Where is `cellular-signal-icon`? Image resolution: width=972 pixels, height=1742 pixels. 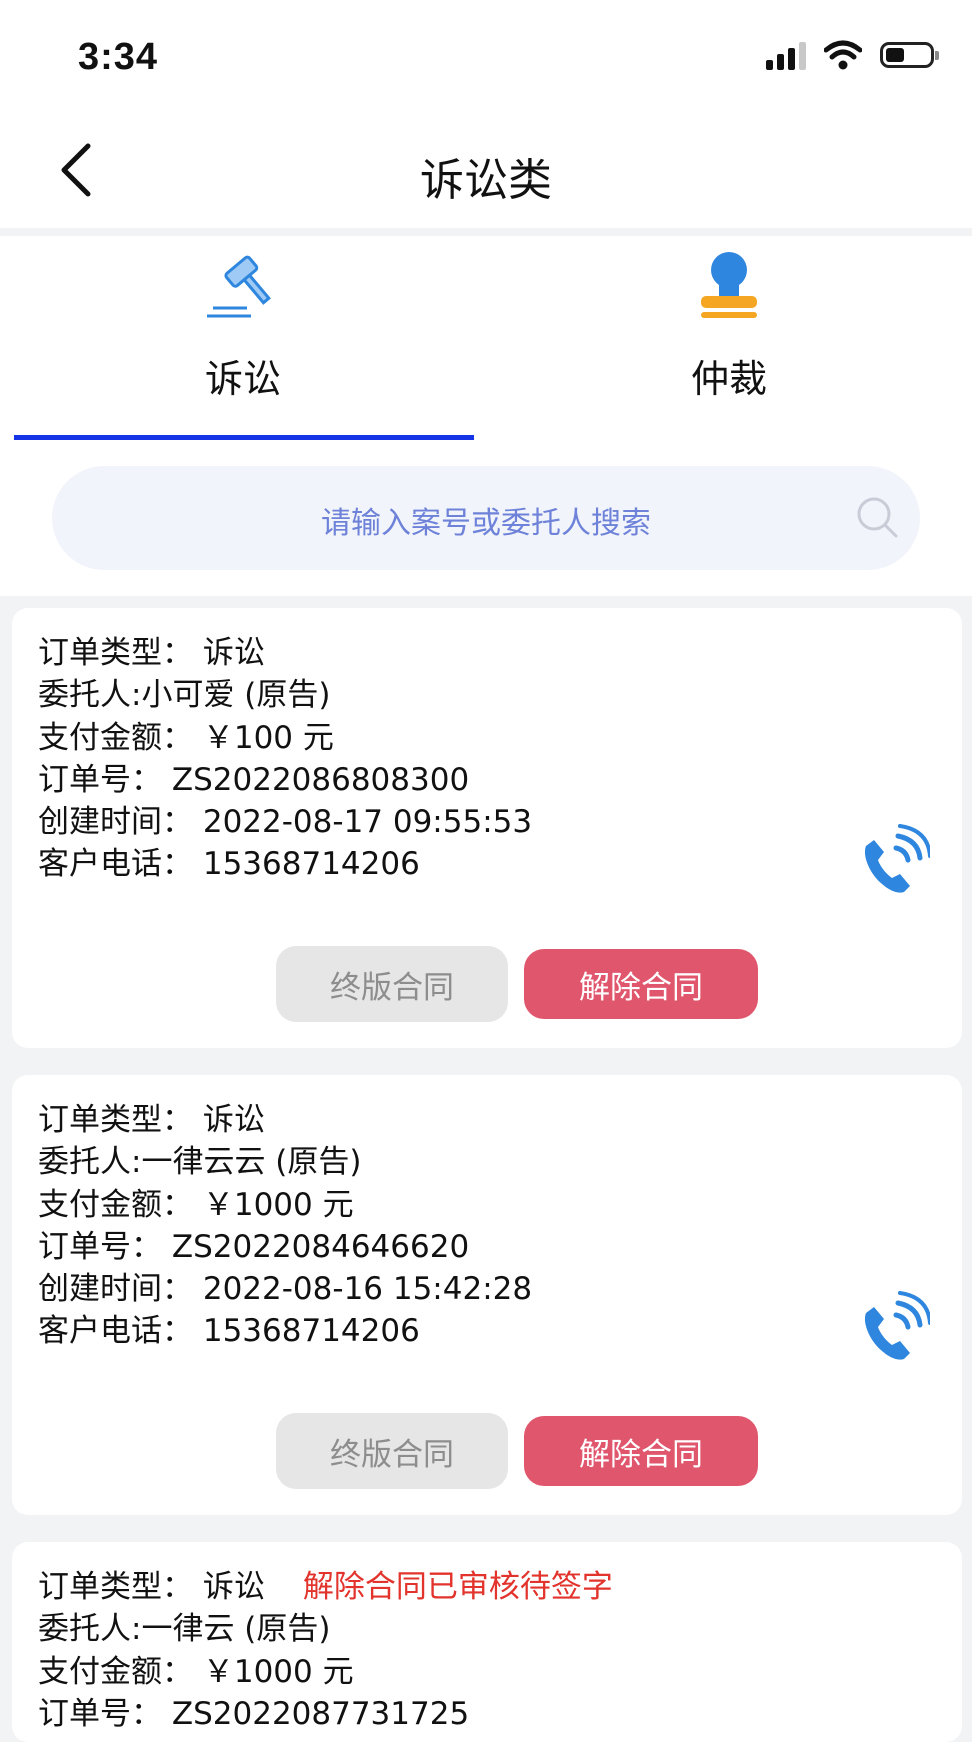
cellular-signal-icon is located at coordinates (786, 55).